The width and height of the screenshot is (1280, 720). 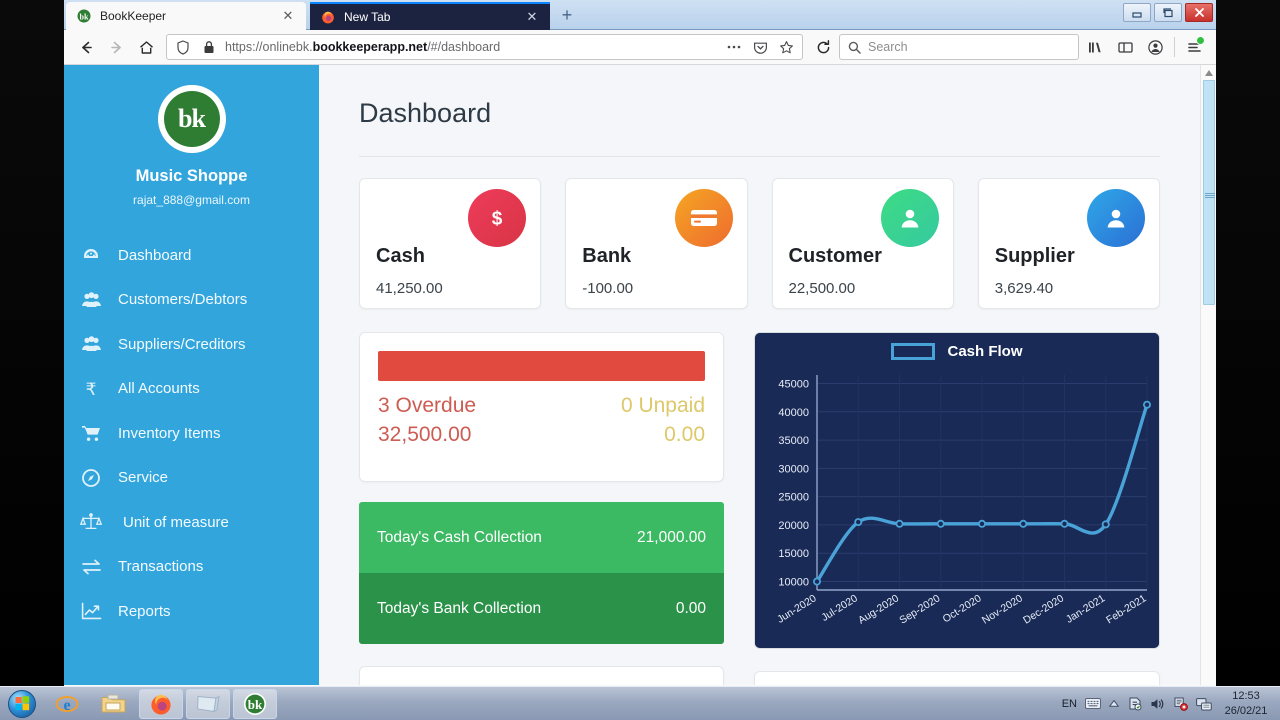 What do you see at coordinates (1199, 12) in the screenshot?
I see `close-button` at bounding box center [1199, 12].